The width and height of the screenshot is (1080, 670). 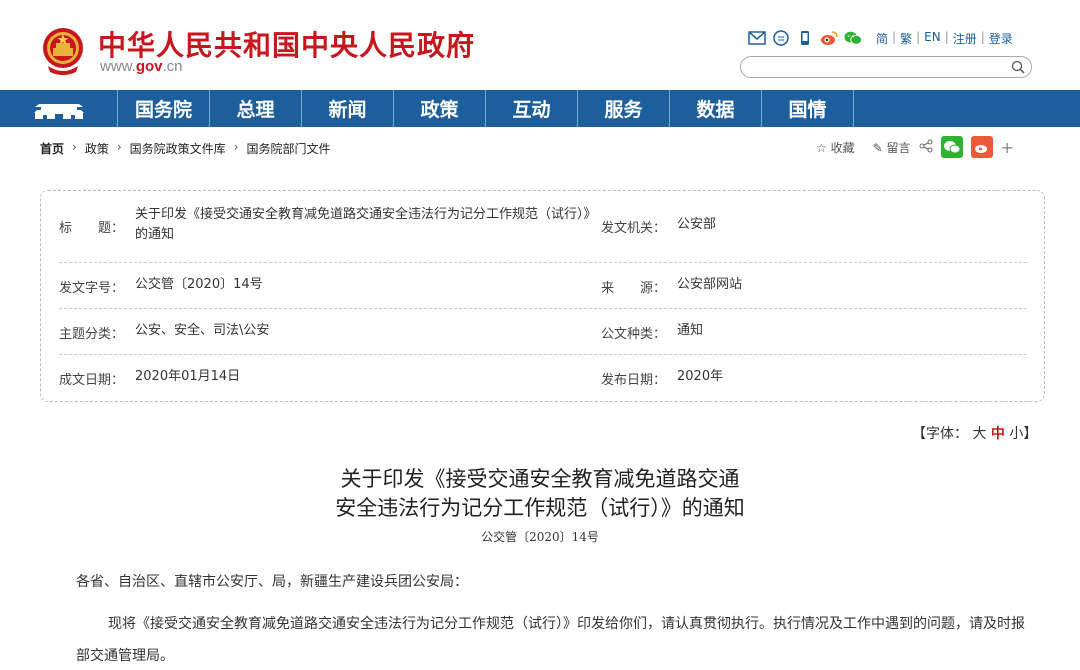 What do you see at coordinates (634, 380) in the screenshot?
I see `published-date-label: 发布日期：` at bounding box center [634, 380].